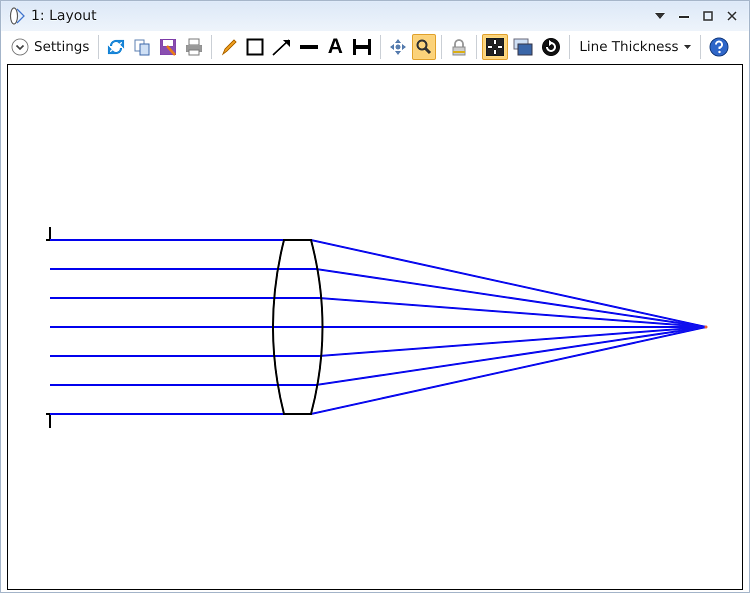 The height and width of the screenshot is (593, 750). What do you see at coordinates (687, 47) in the screenshot?
I see `caret-icon` at bounding box center [687, 47].